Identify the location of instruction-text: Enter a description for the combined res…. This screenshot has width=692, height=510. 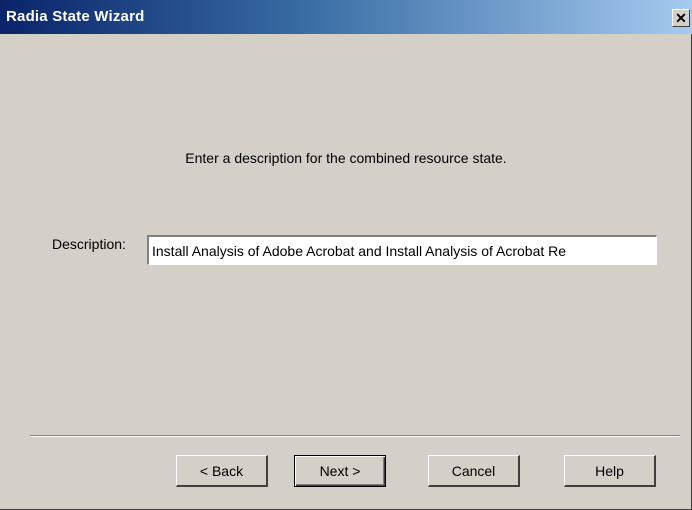
(346, 158).